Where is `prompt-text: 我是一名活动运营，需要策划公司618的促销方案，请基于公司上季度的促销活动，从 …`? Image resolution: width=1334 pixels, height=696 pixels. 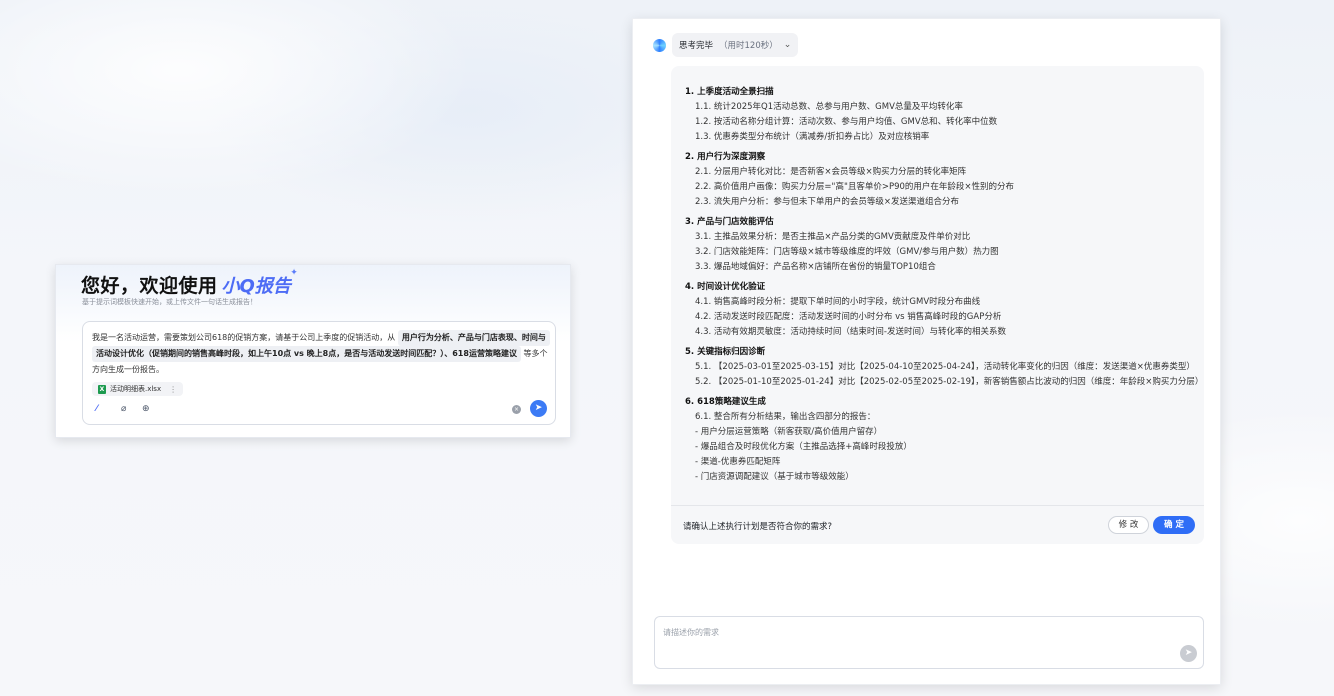 prompt-text: 我是一名活动运营，需要策划公司618的促销方案，请基于公司上季度的促销活动，从 … is located at coordinates (322, 354).